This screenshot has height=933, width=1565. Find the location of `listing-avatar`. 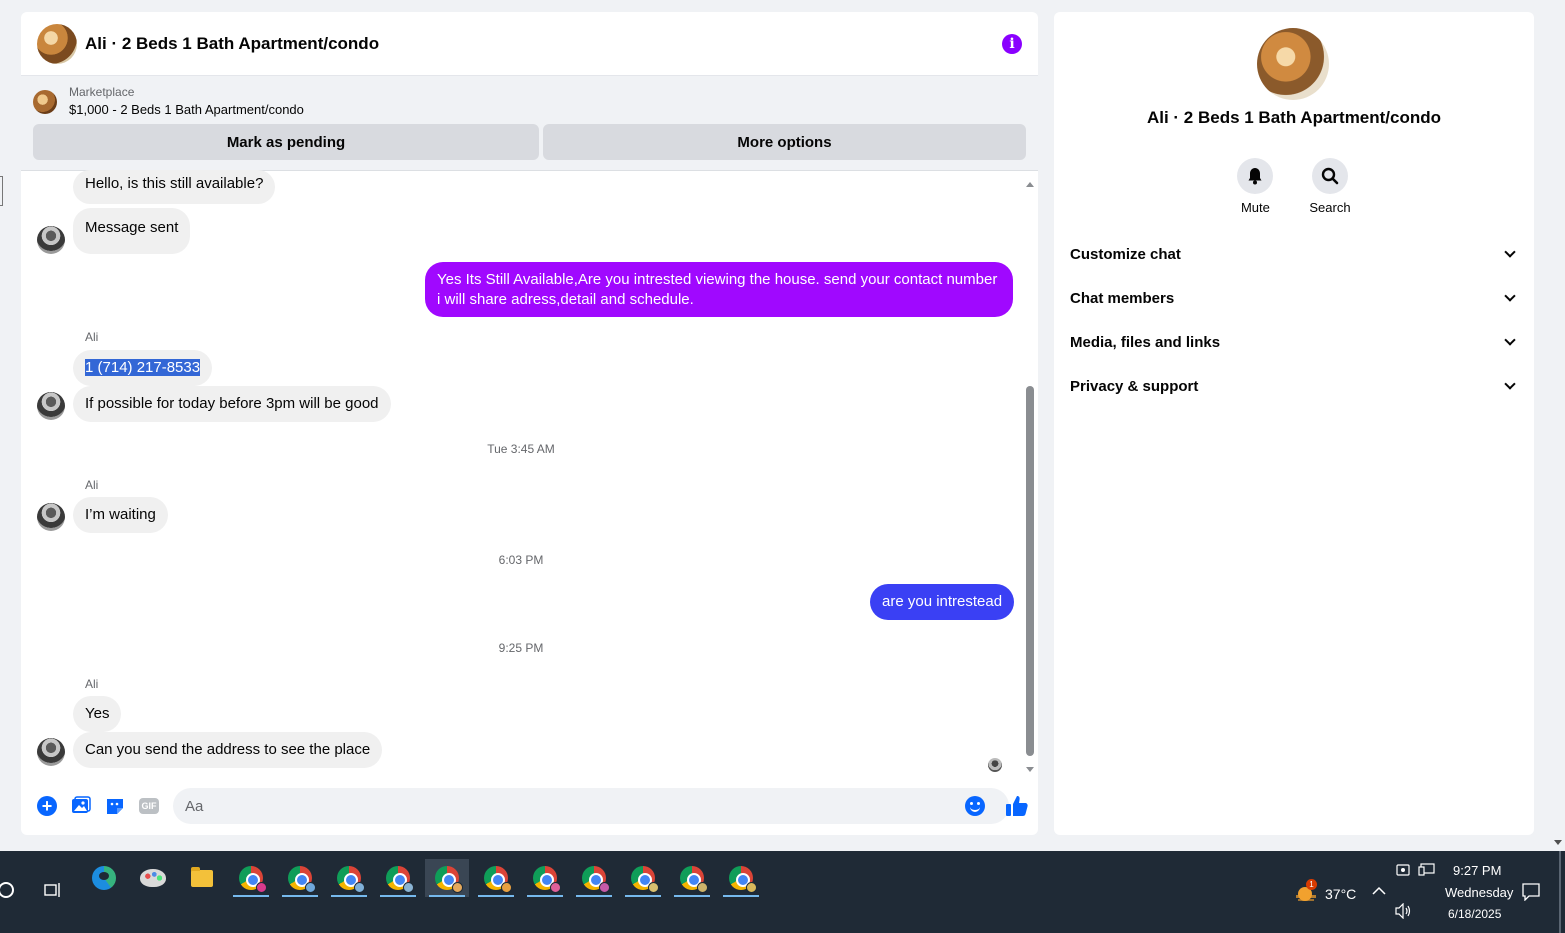

listing-avatar is located at coordinates (57, 43).